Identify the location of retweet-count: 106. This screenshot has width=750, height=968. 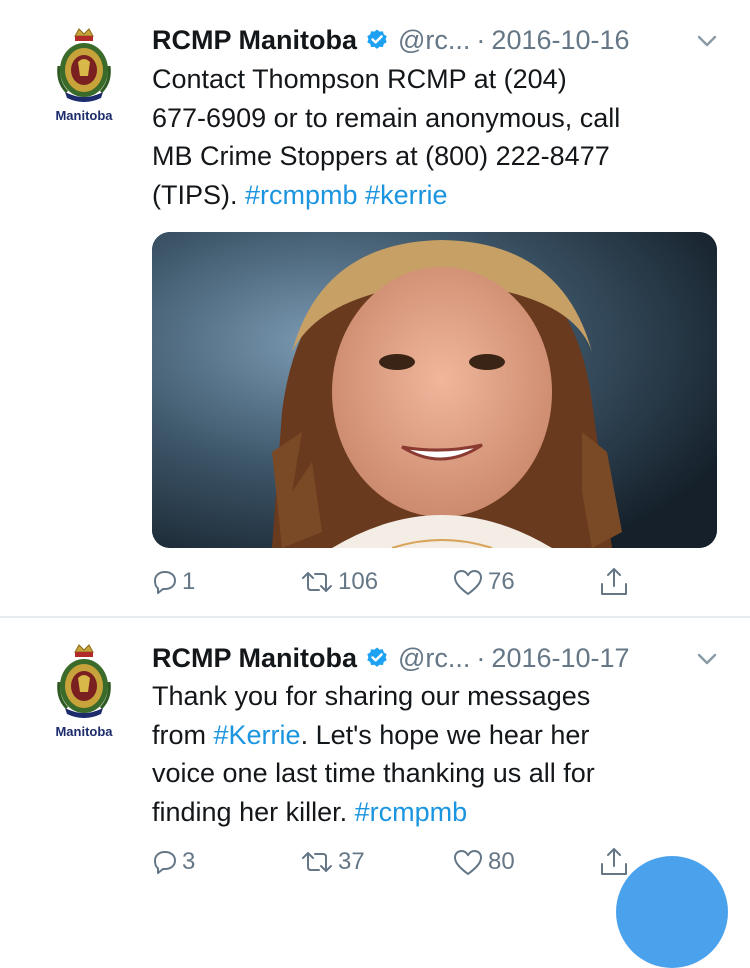
(358, 581).